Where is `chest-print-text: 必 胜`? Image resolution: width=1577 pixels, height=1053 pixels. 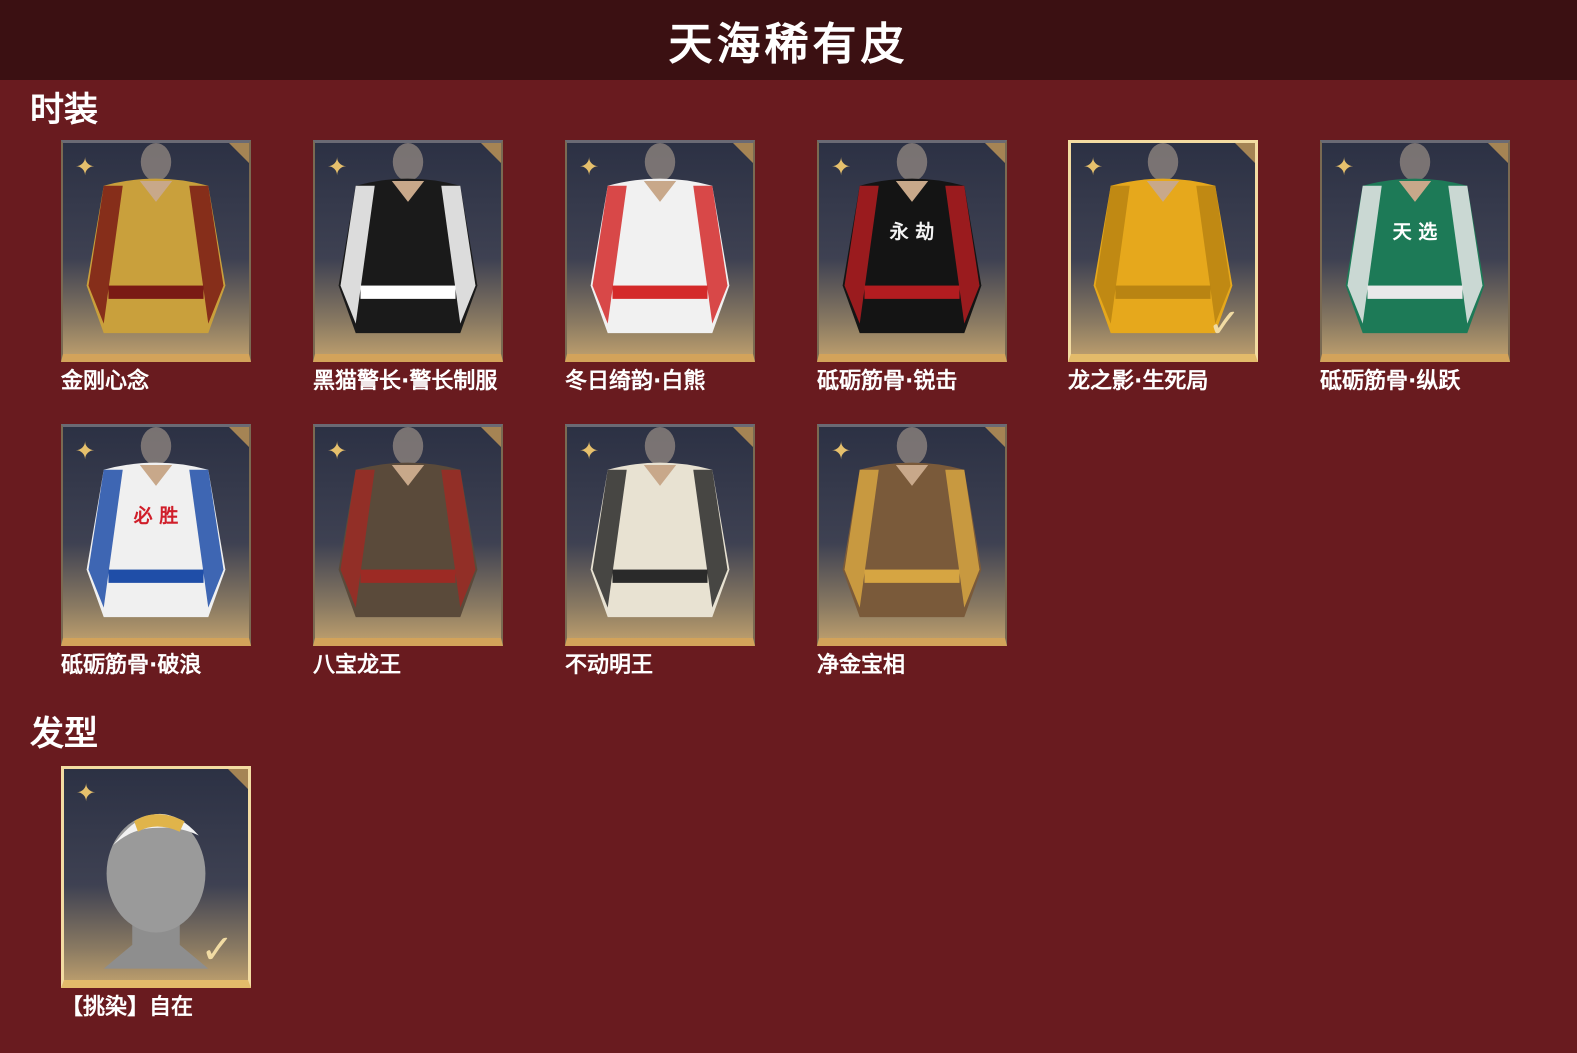 chest-print-text: 必 胜 is located at coordinates (156, 515).